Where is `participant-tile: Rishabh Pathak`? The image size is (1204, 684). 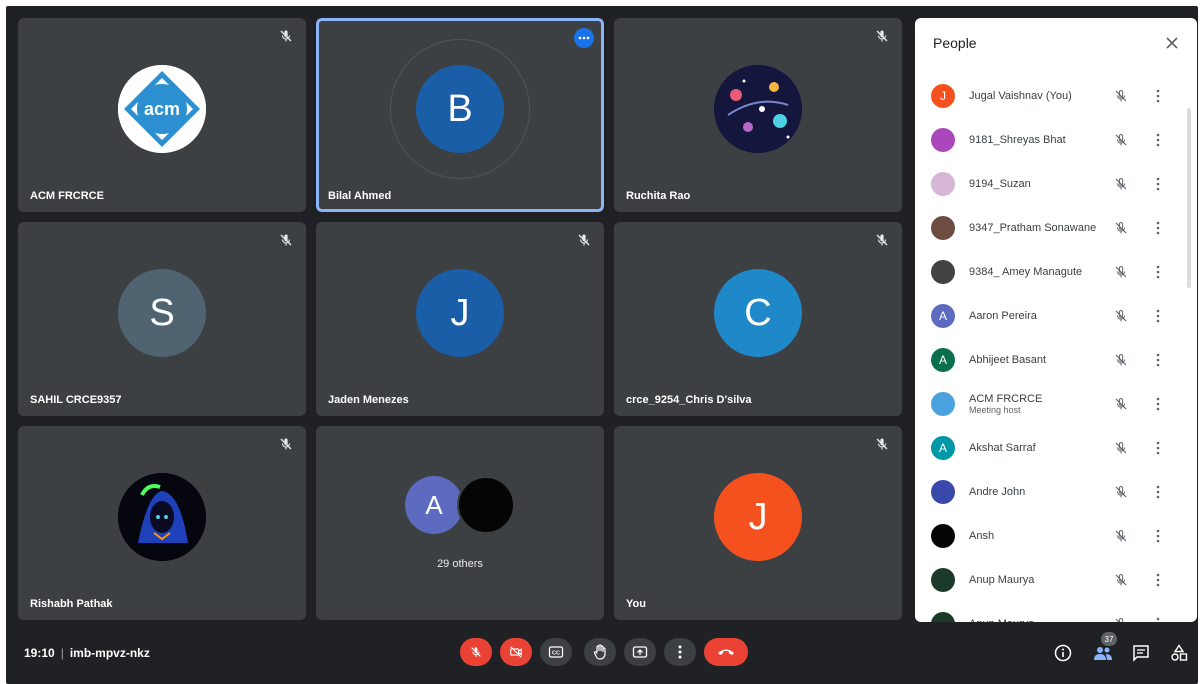
participant-tile: Rishabh Pathak is located at coordinates (162, 523).